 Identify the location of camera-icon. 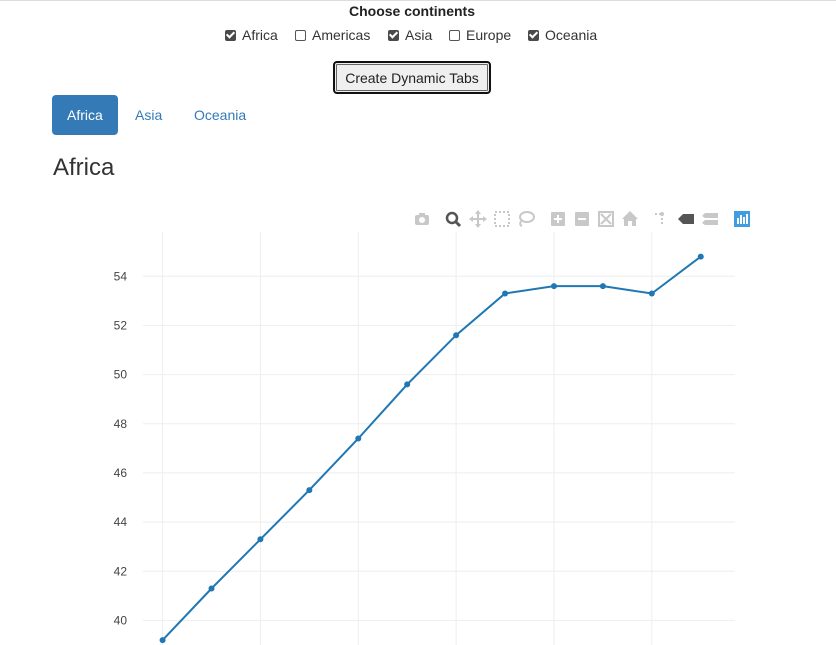
(422, 219).